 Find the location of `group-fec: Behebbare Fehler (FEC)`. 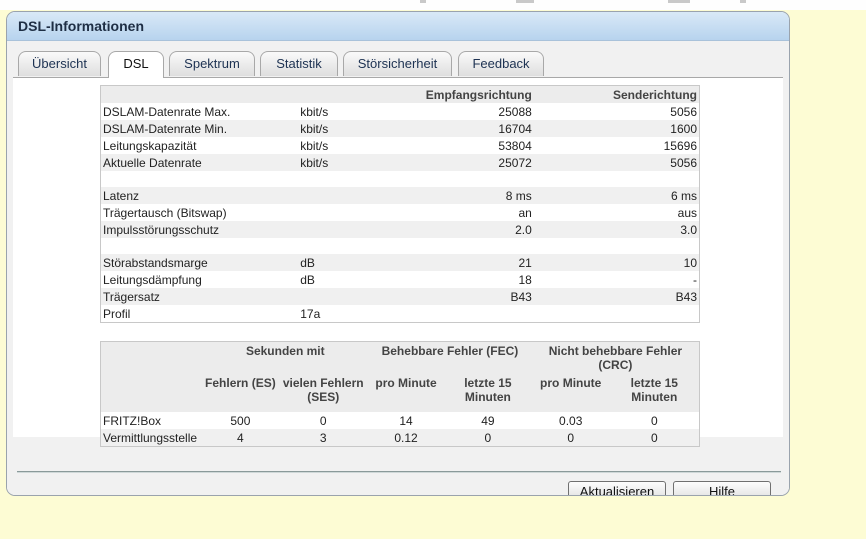

group-fec: Behebbare Fehler (FEC) is located at coordinates (450, 357).